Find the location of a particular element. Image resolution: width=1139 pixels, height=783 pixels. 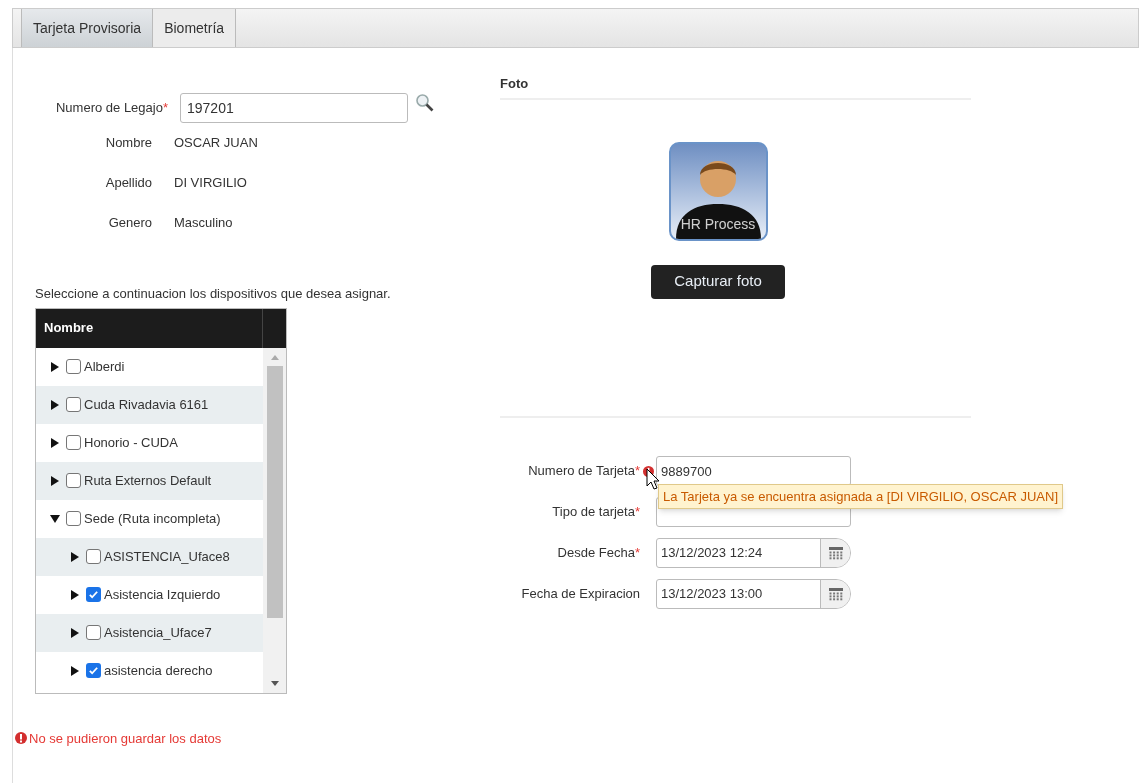

input-field: 9889700 is located at coordinates (753, 471).